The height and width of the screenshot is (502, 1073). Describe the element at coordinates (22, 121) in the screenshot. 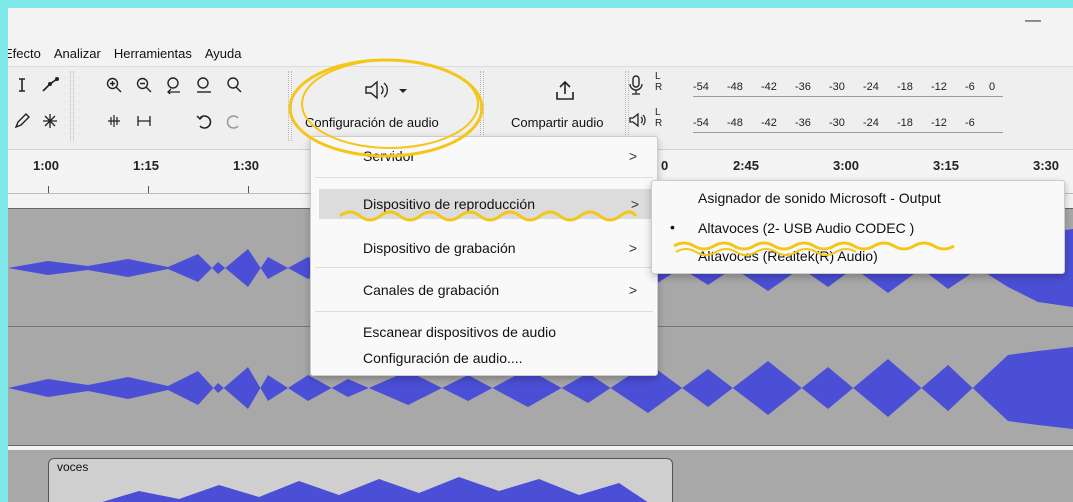

I see `draw-tool-icon` at that location.